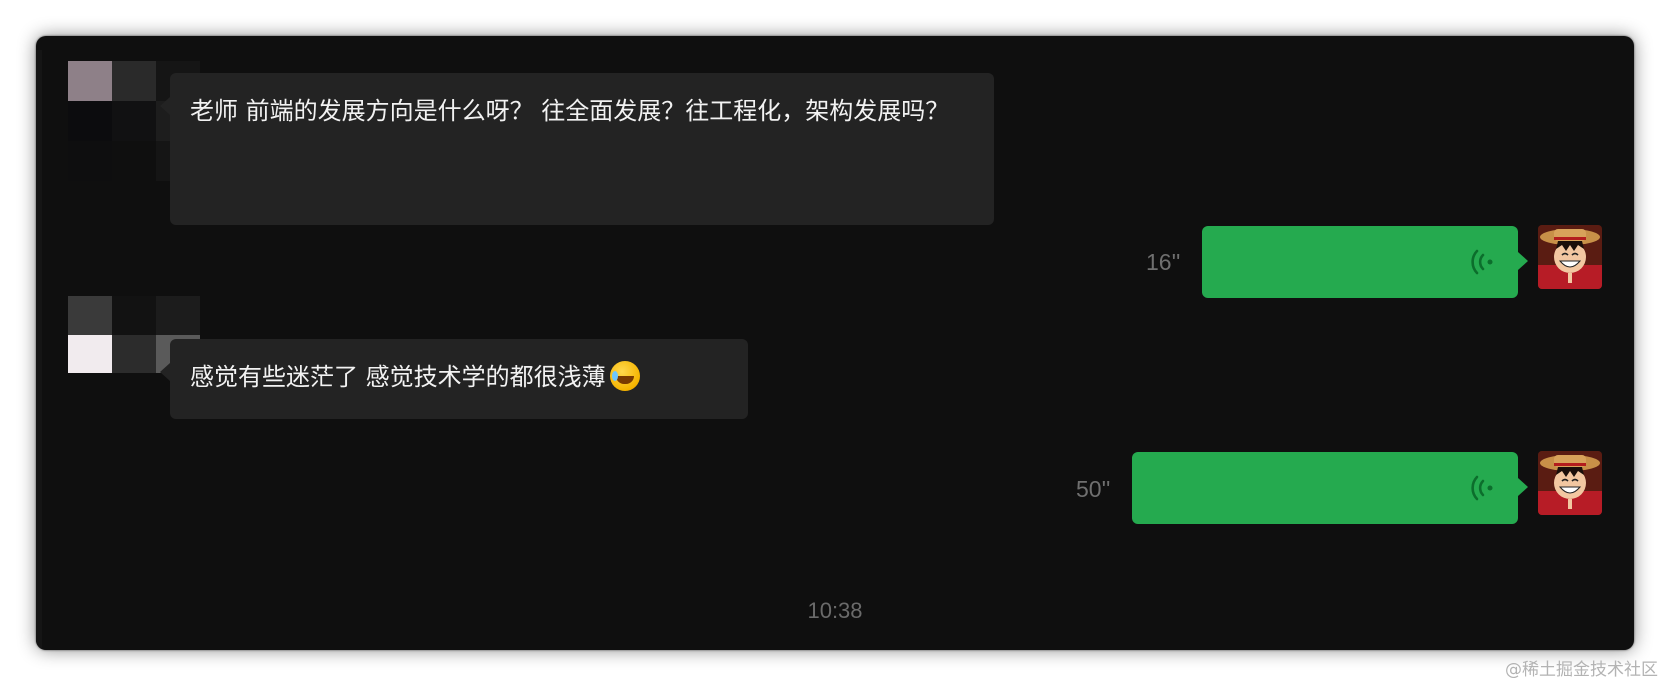 The height and width of the screenshot is (686, 1670). I want to click on message-timestamp: 10:38, so click(835, 610).